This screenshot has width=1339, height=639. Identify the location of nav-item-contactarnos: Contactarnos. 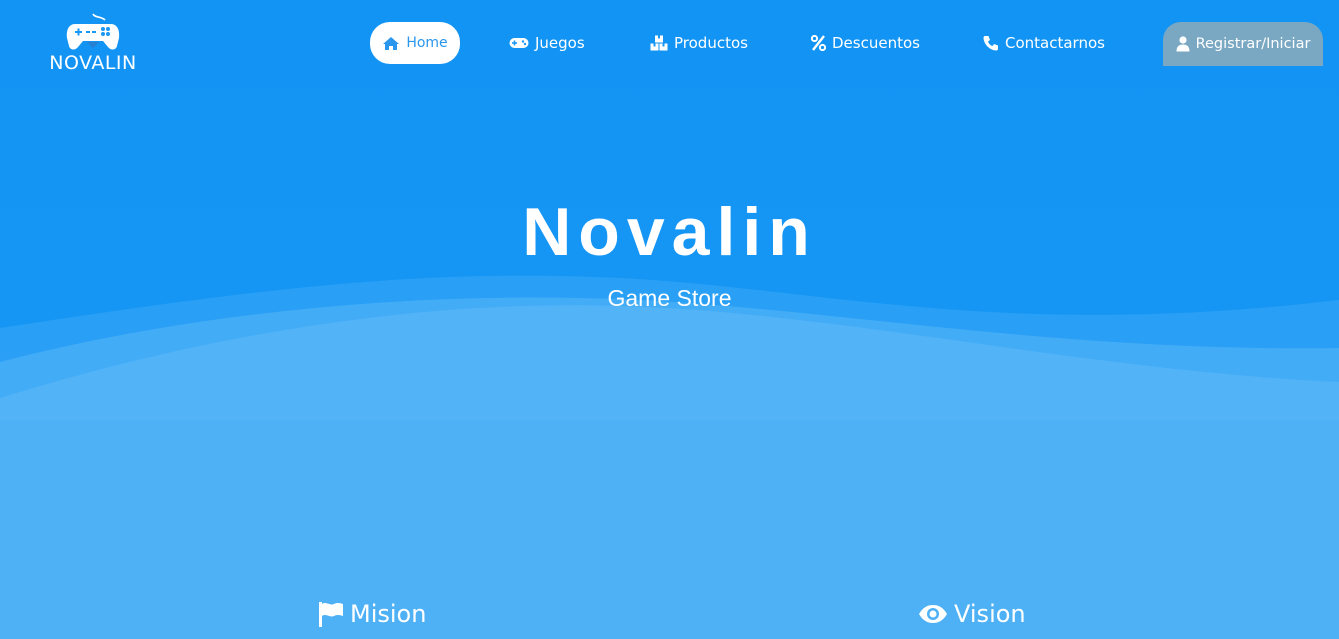
(1044, 43).